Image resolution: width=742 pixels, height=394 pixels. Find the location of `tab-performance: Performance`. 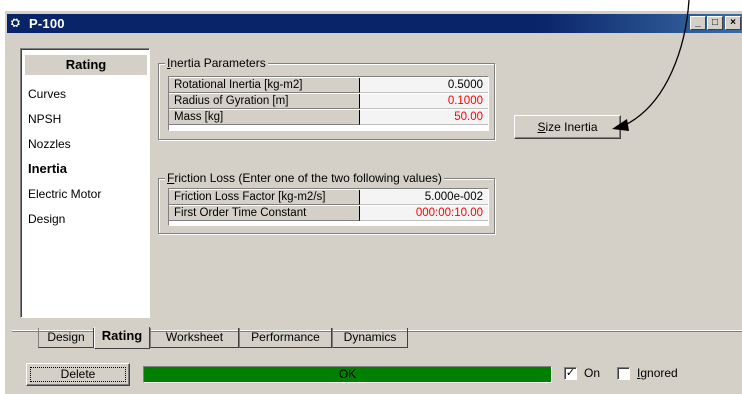

tab-performance: Performance is located at coordinates (285, 338).